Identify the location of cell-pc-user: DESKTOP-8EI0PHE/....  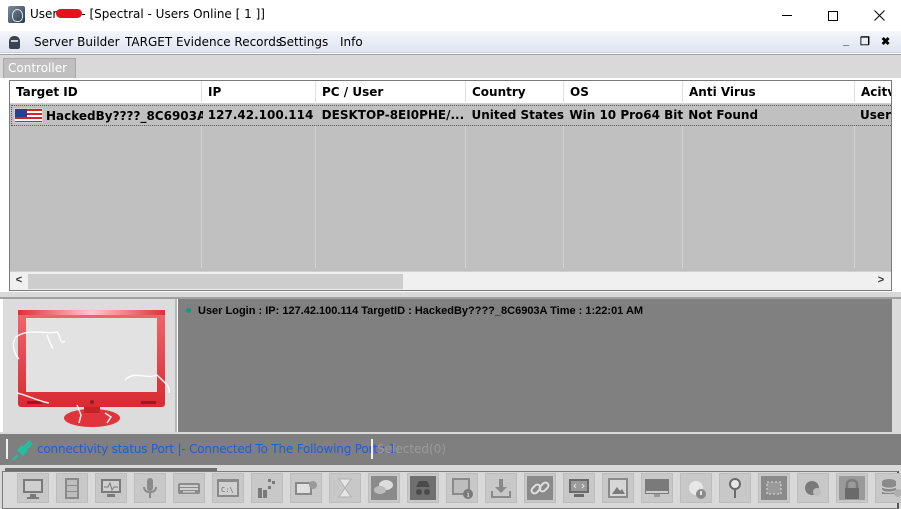
(393, 115).